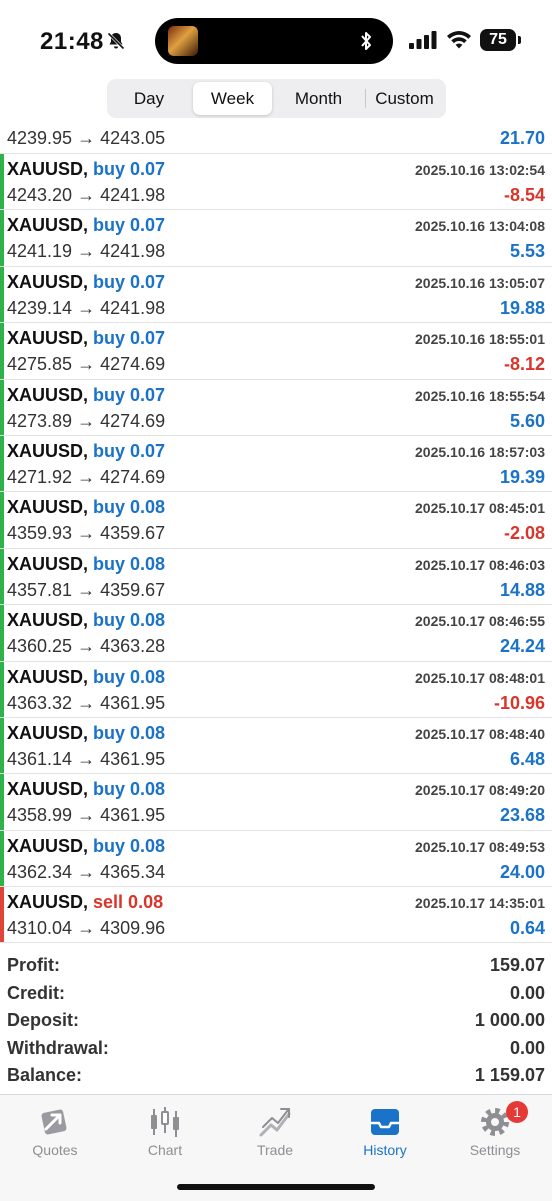  I want to click on tab-label: Settings, so click(495, 1150).